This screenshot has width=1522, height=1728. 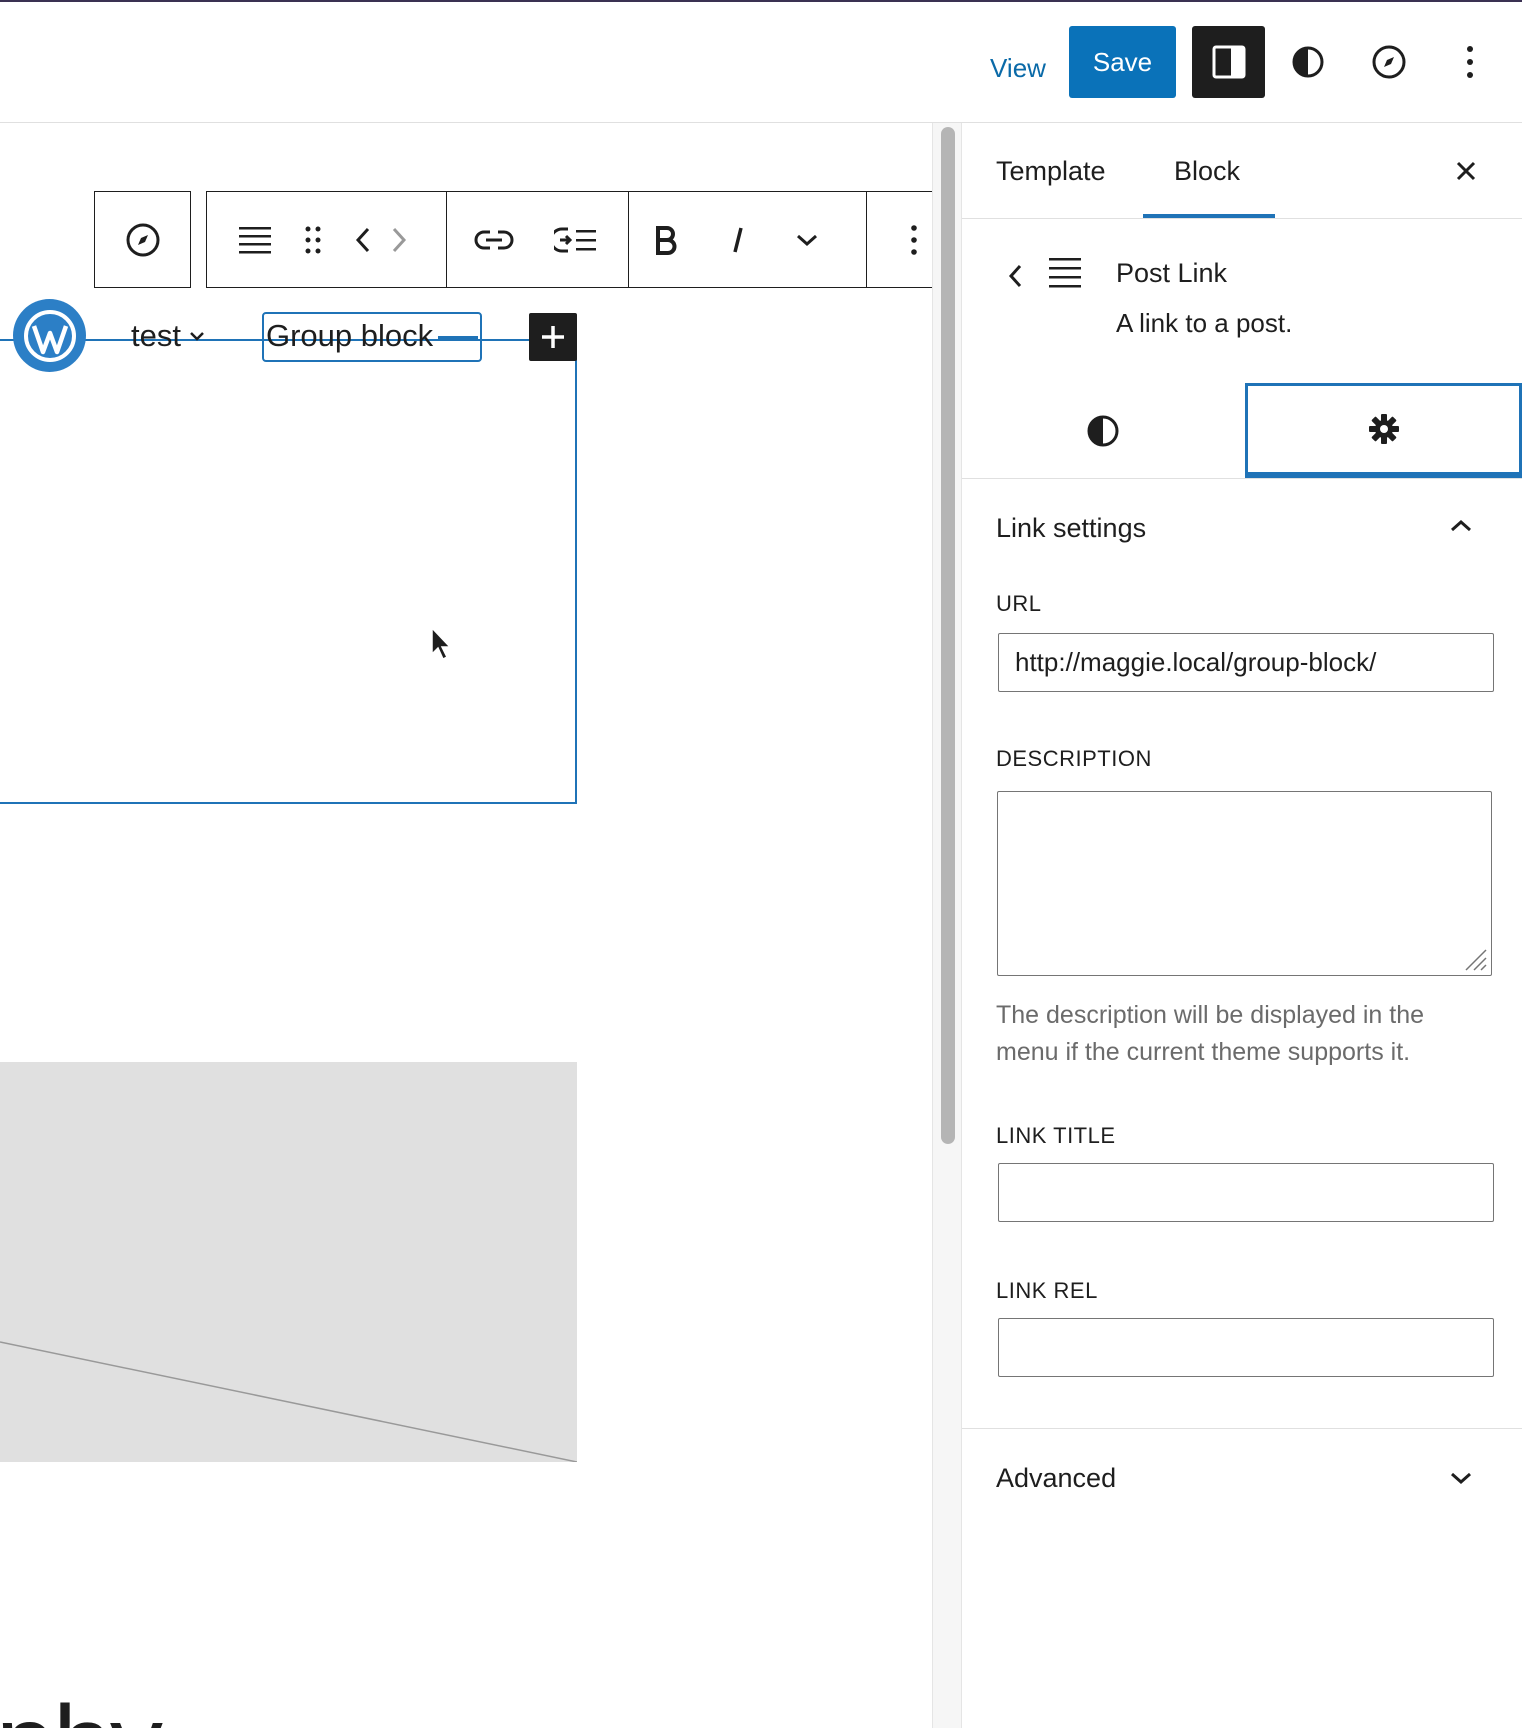 What do you see at coordinates (1246, 1347) in the screenshot?
I see `link-rel-input` at bounding box center [1246, 1347].